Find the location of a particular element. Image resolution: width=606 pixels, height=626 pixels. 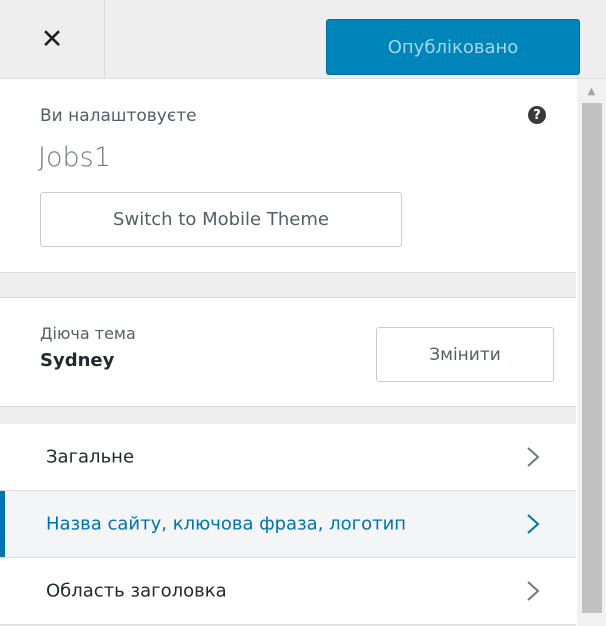

menu-item-label: Загальне is located at coordinates (90, 457).